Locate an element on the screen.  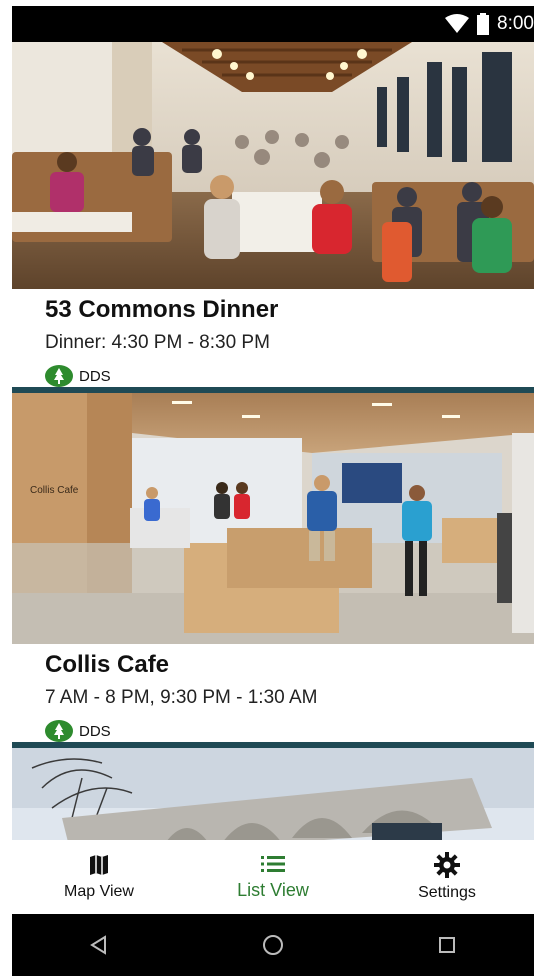
recents-button is located at coordinates (447, 945).